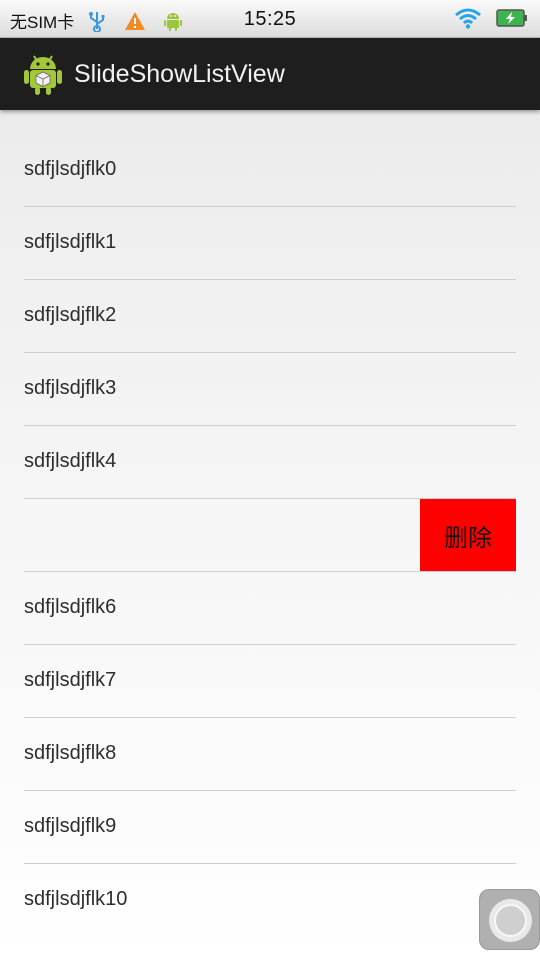 The height and width of the screenshot is (960, 540). What do you see at coordinates (70, 680) in the screenshot?
I see `list-item-label: sdfjlsdjflk7` at bounding box center [70, 680].